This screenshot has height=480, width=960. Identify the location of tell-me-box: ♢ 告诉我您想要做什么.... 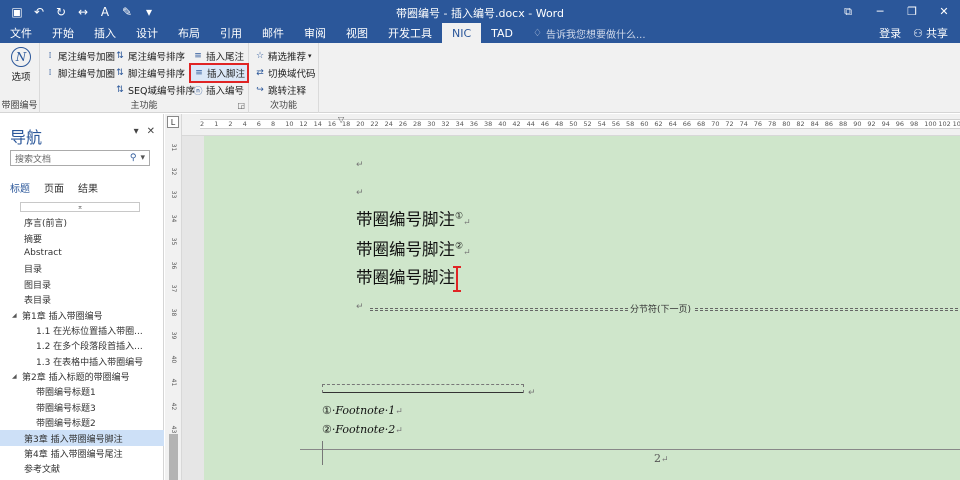
(584, 33).